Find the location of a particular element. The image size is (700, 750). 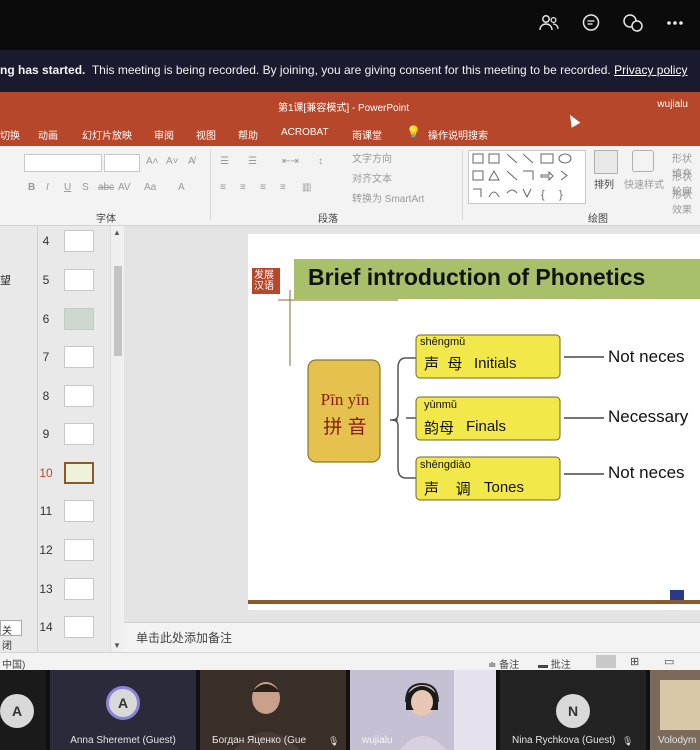

decrease-font-icon: A˅ is located at coordinates (172, 161).